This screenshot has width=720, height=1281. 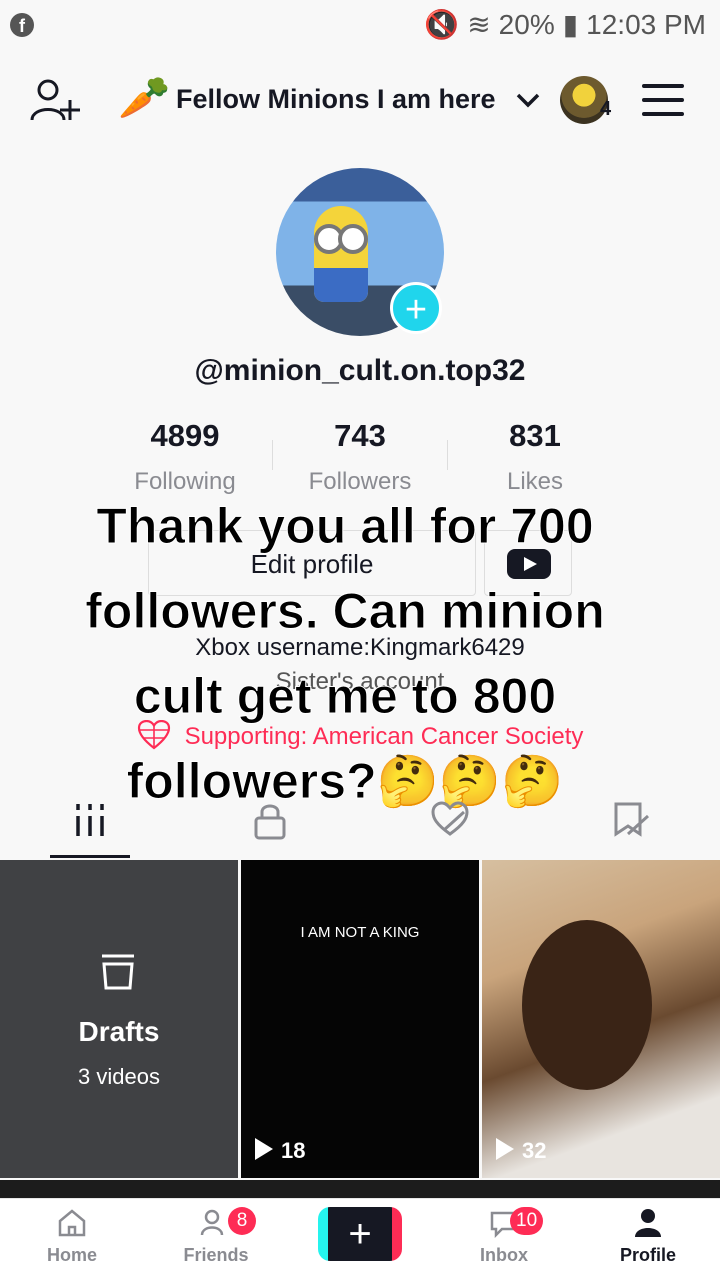 I want to click on next-row-thumbnails, so click(x=360, y=1189).